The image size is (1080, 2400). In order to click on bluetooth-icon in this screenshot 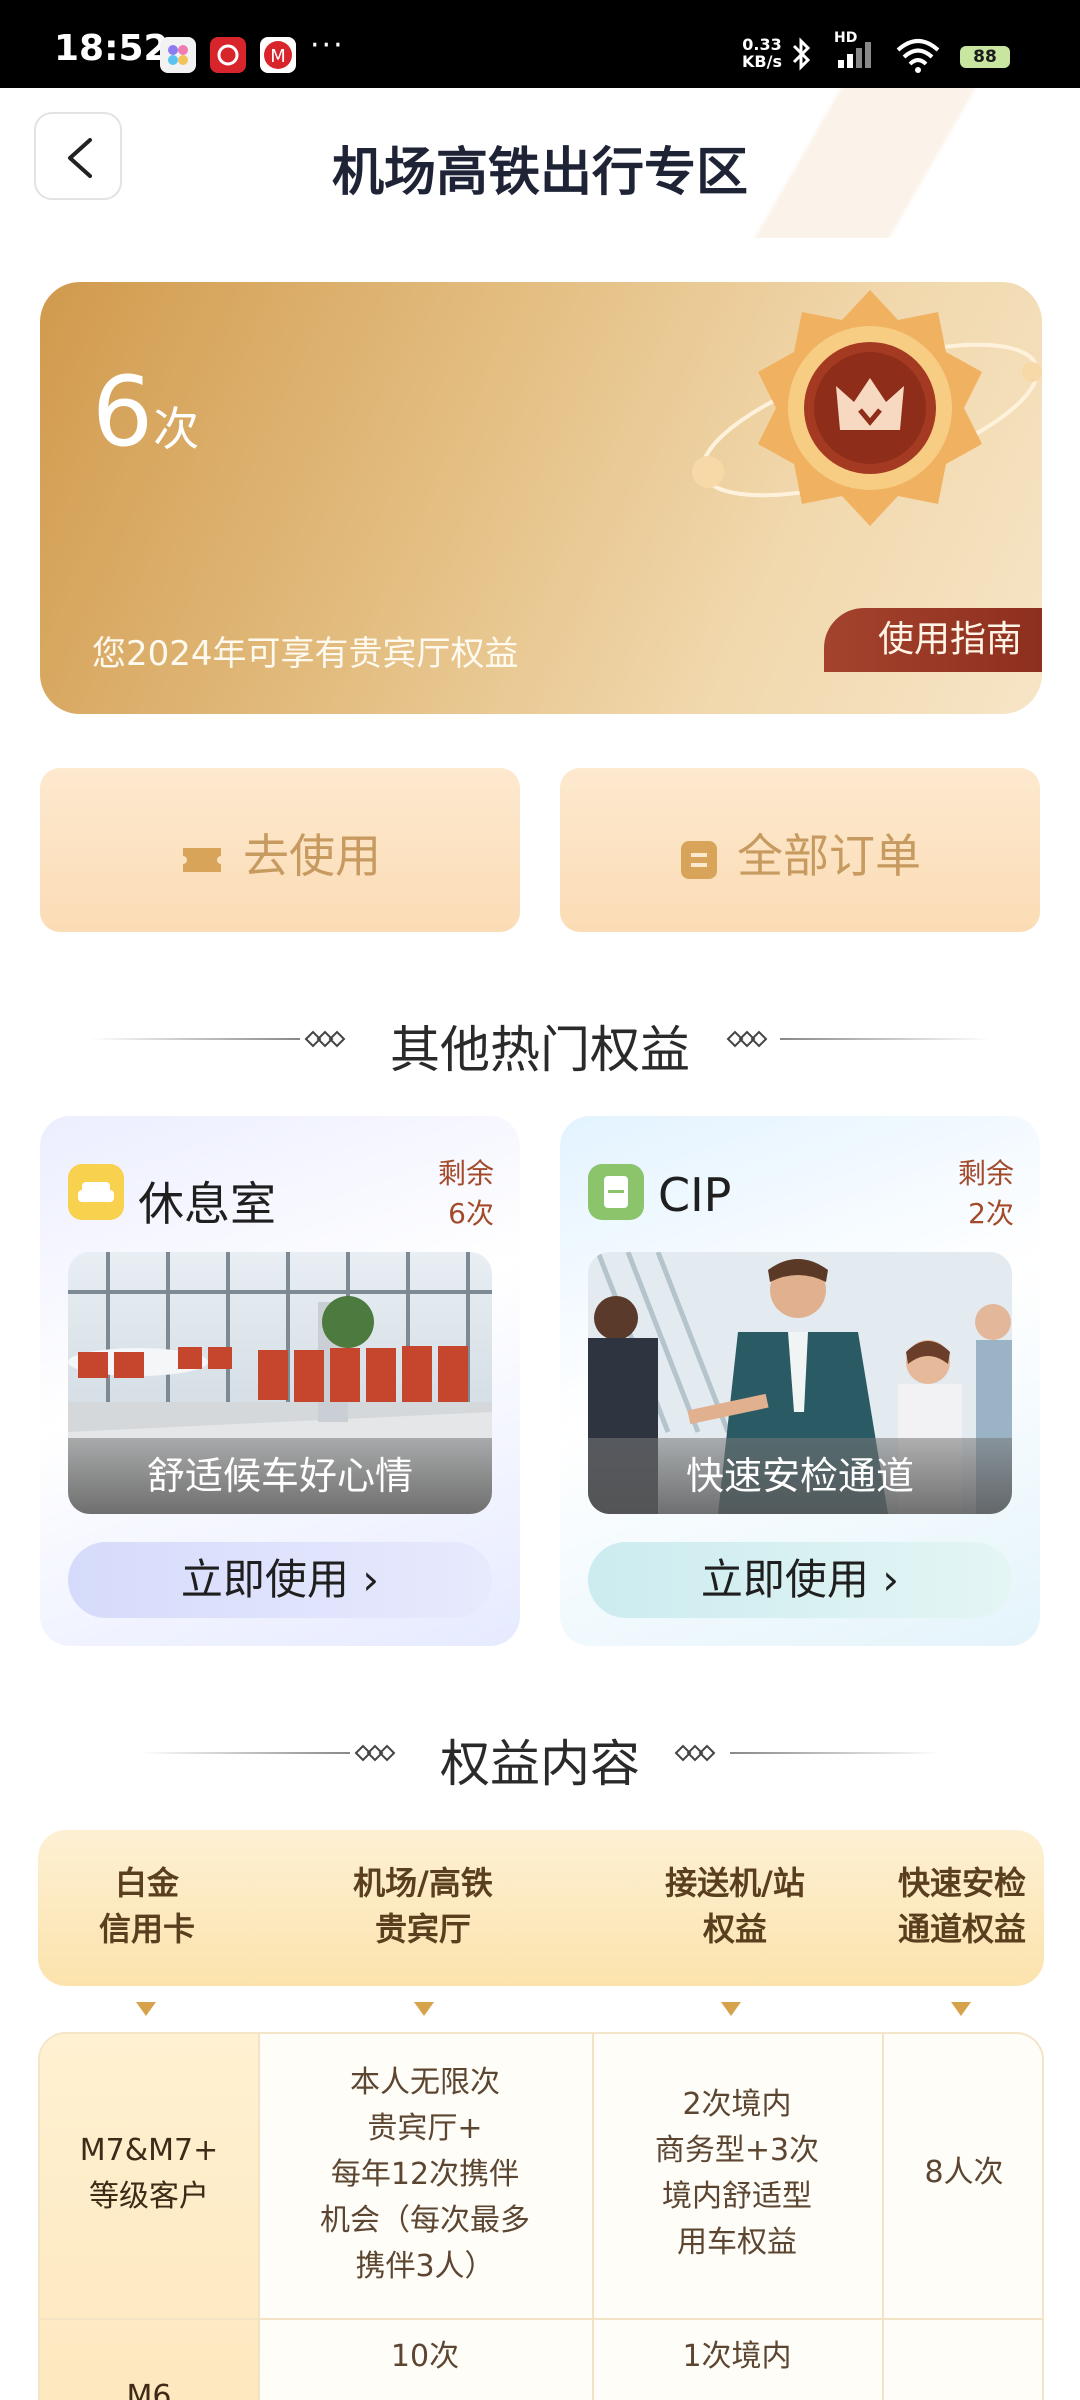, I will do `click(801, 54)`.